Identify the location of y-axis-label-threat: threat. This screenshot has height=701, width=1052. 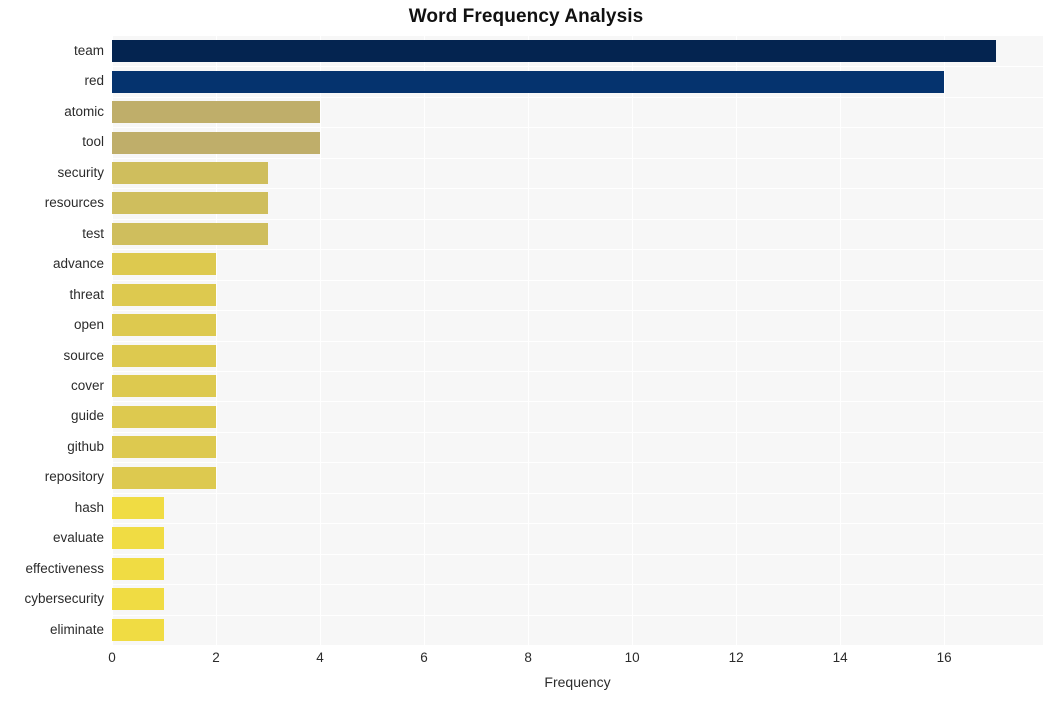
(86, 294).